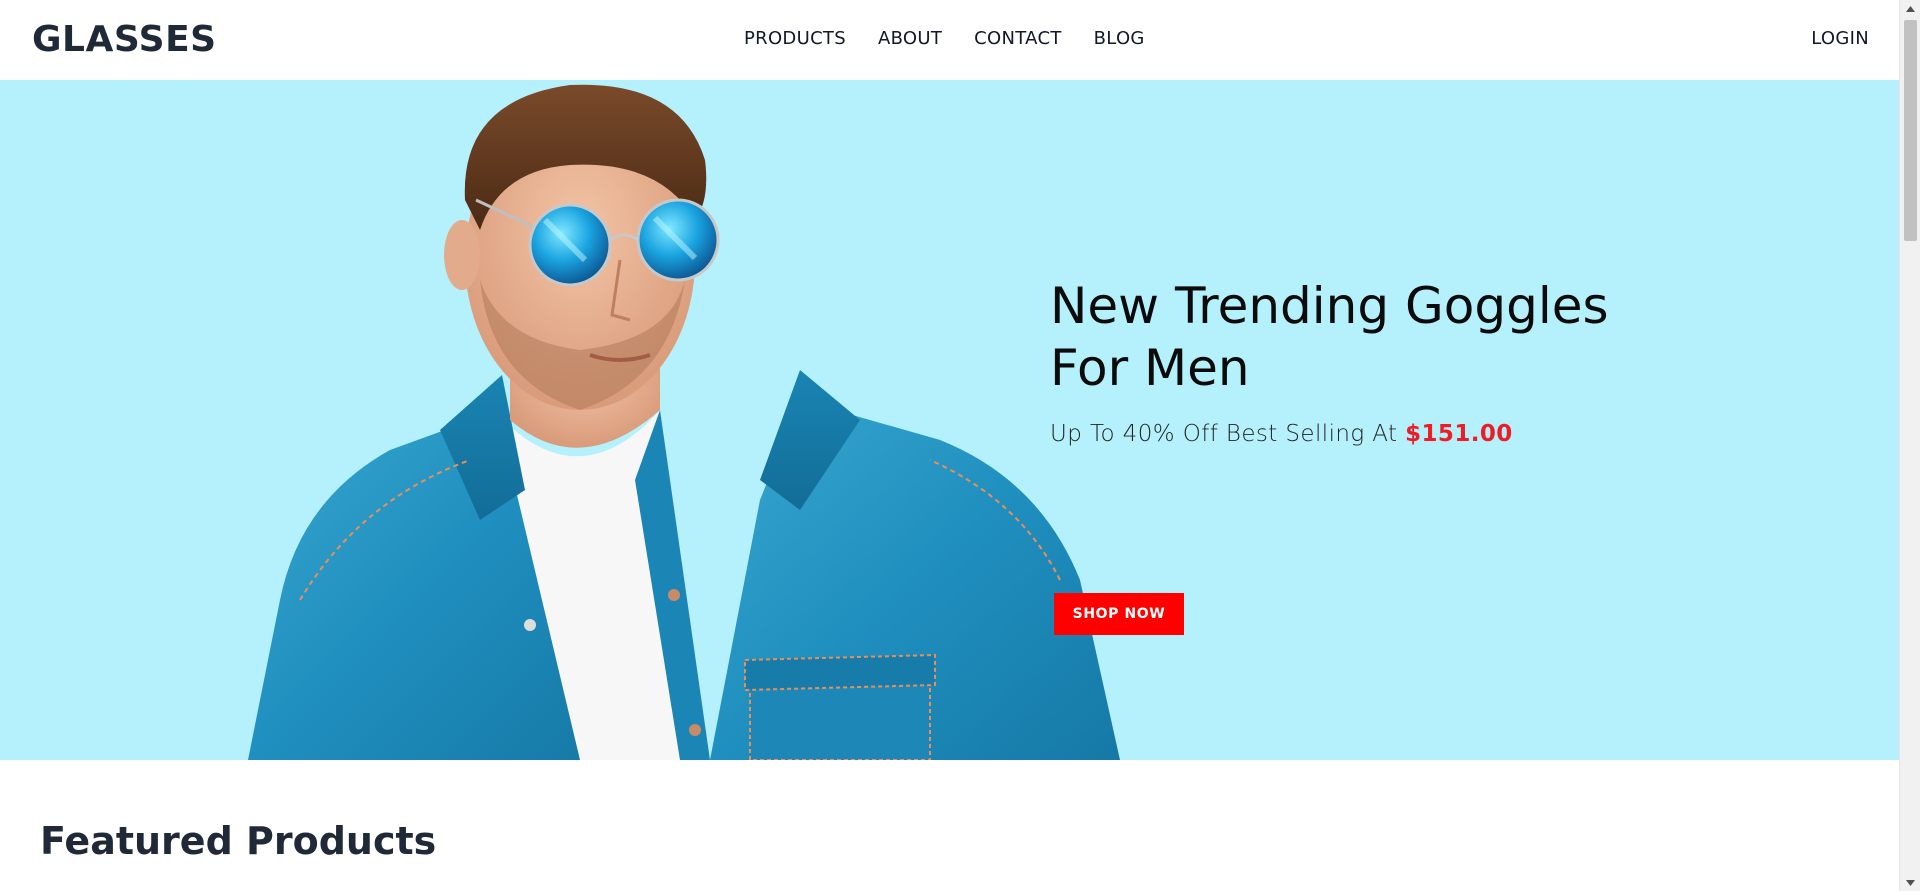  I want to click on nav-item-contact: CONTACT, so click(1017, 39).